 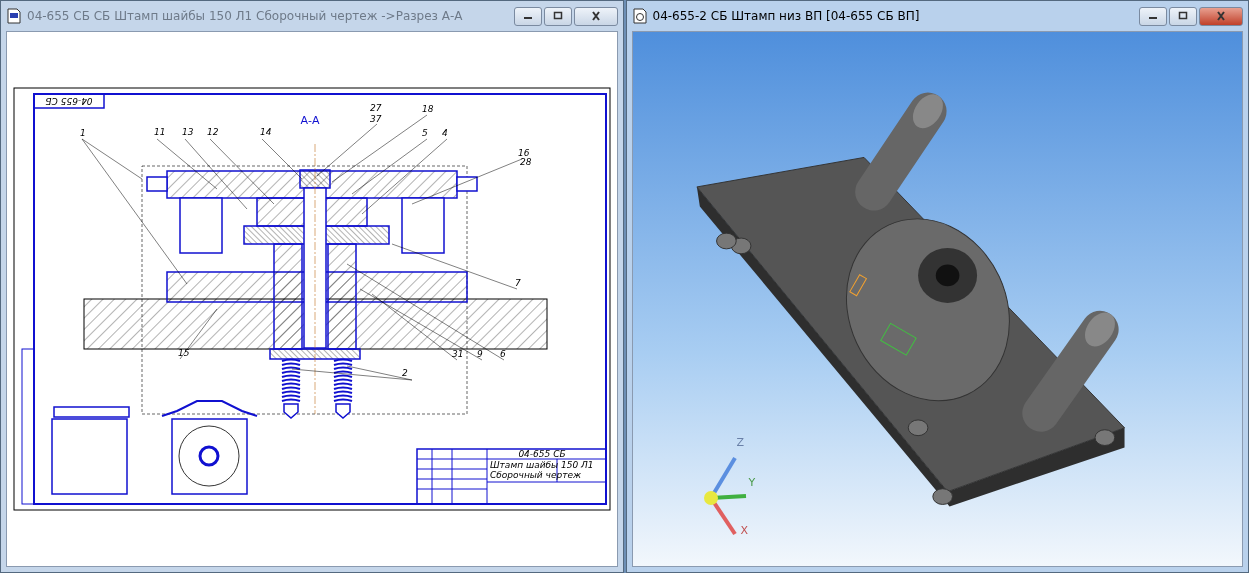 I want to click on stamp-text: 04-655 СБ, so click(x=69, y=101).